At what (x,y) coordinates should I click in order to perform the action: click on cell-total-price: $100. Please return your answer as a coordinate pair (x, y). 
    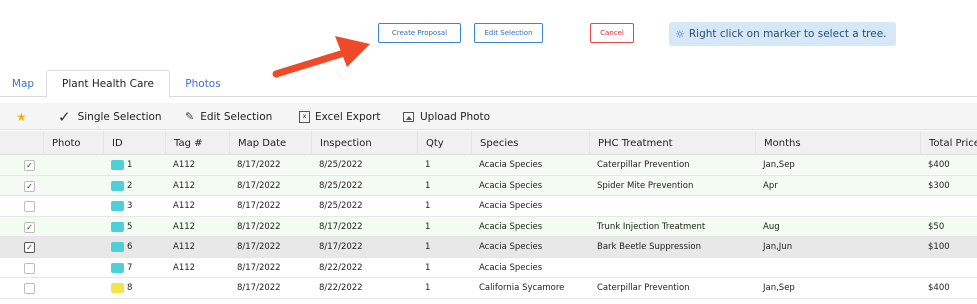
    Looking at the image, I should click on (939, 247).